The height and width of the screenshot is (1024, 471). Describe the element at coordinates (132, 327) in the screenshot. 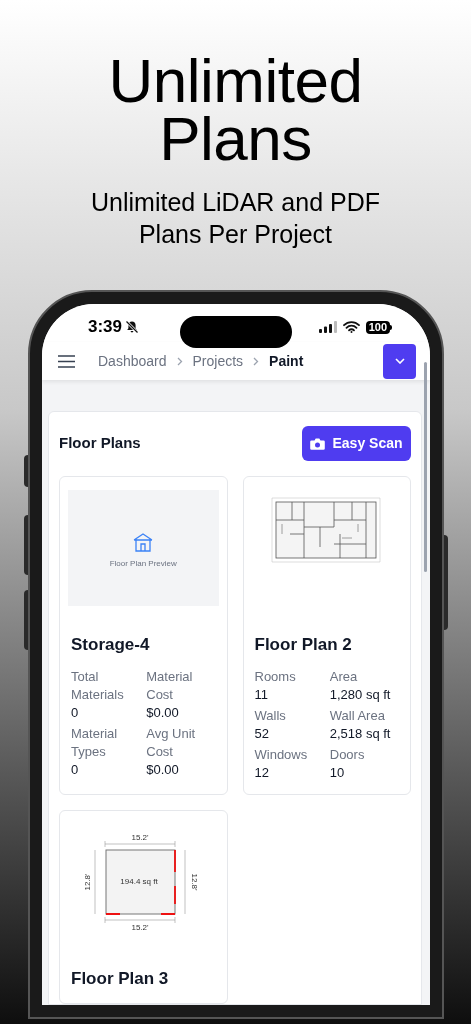

I see `bell-slash-icon` at that location.